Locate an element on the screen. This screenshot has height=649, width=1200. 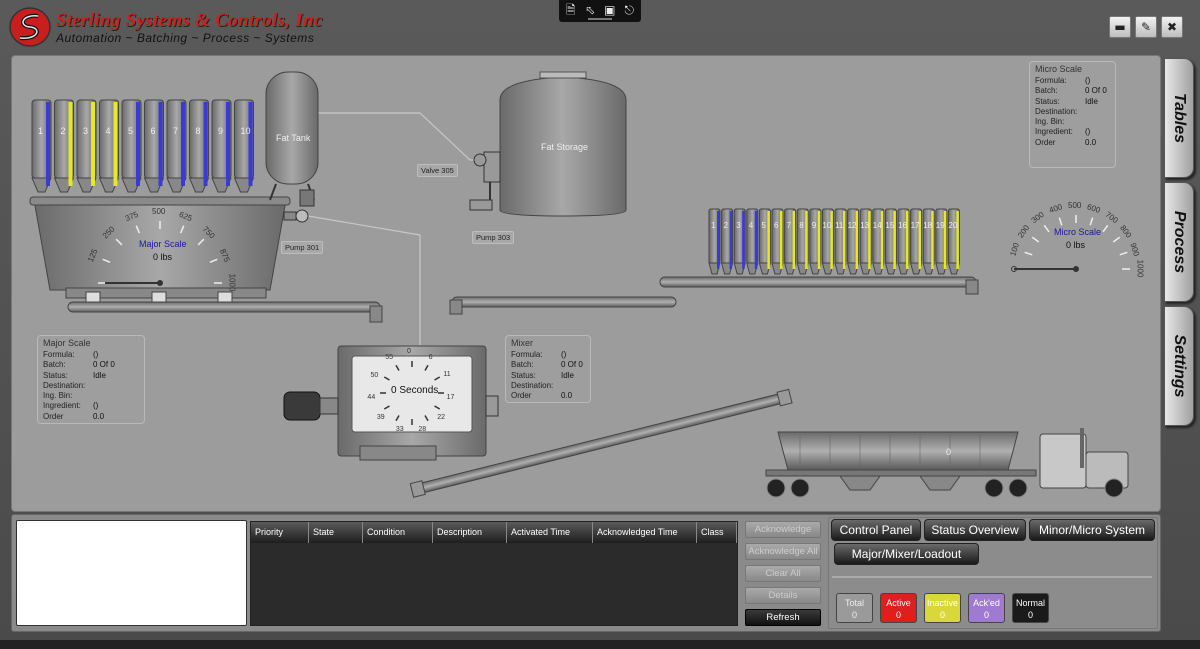
alarm-column-header: Condition is located at coordinates (398, 532).